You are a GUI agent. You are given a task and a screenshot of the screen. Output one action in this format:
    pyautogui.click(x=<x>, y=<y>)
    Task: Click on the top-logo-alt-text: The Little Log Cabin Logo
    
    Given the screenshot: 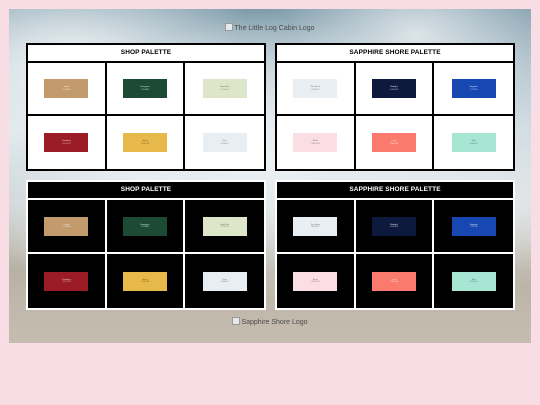 What is the action you would take?
    pyautogui.click(x=274, y=28)
    